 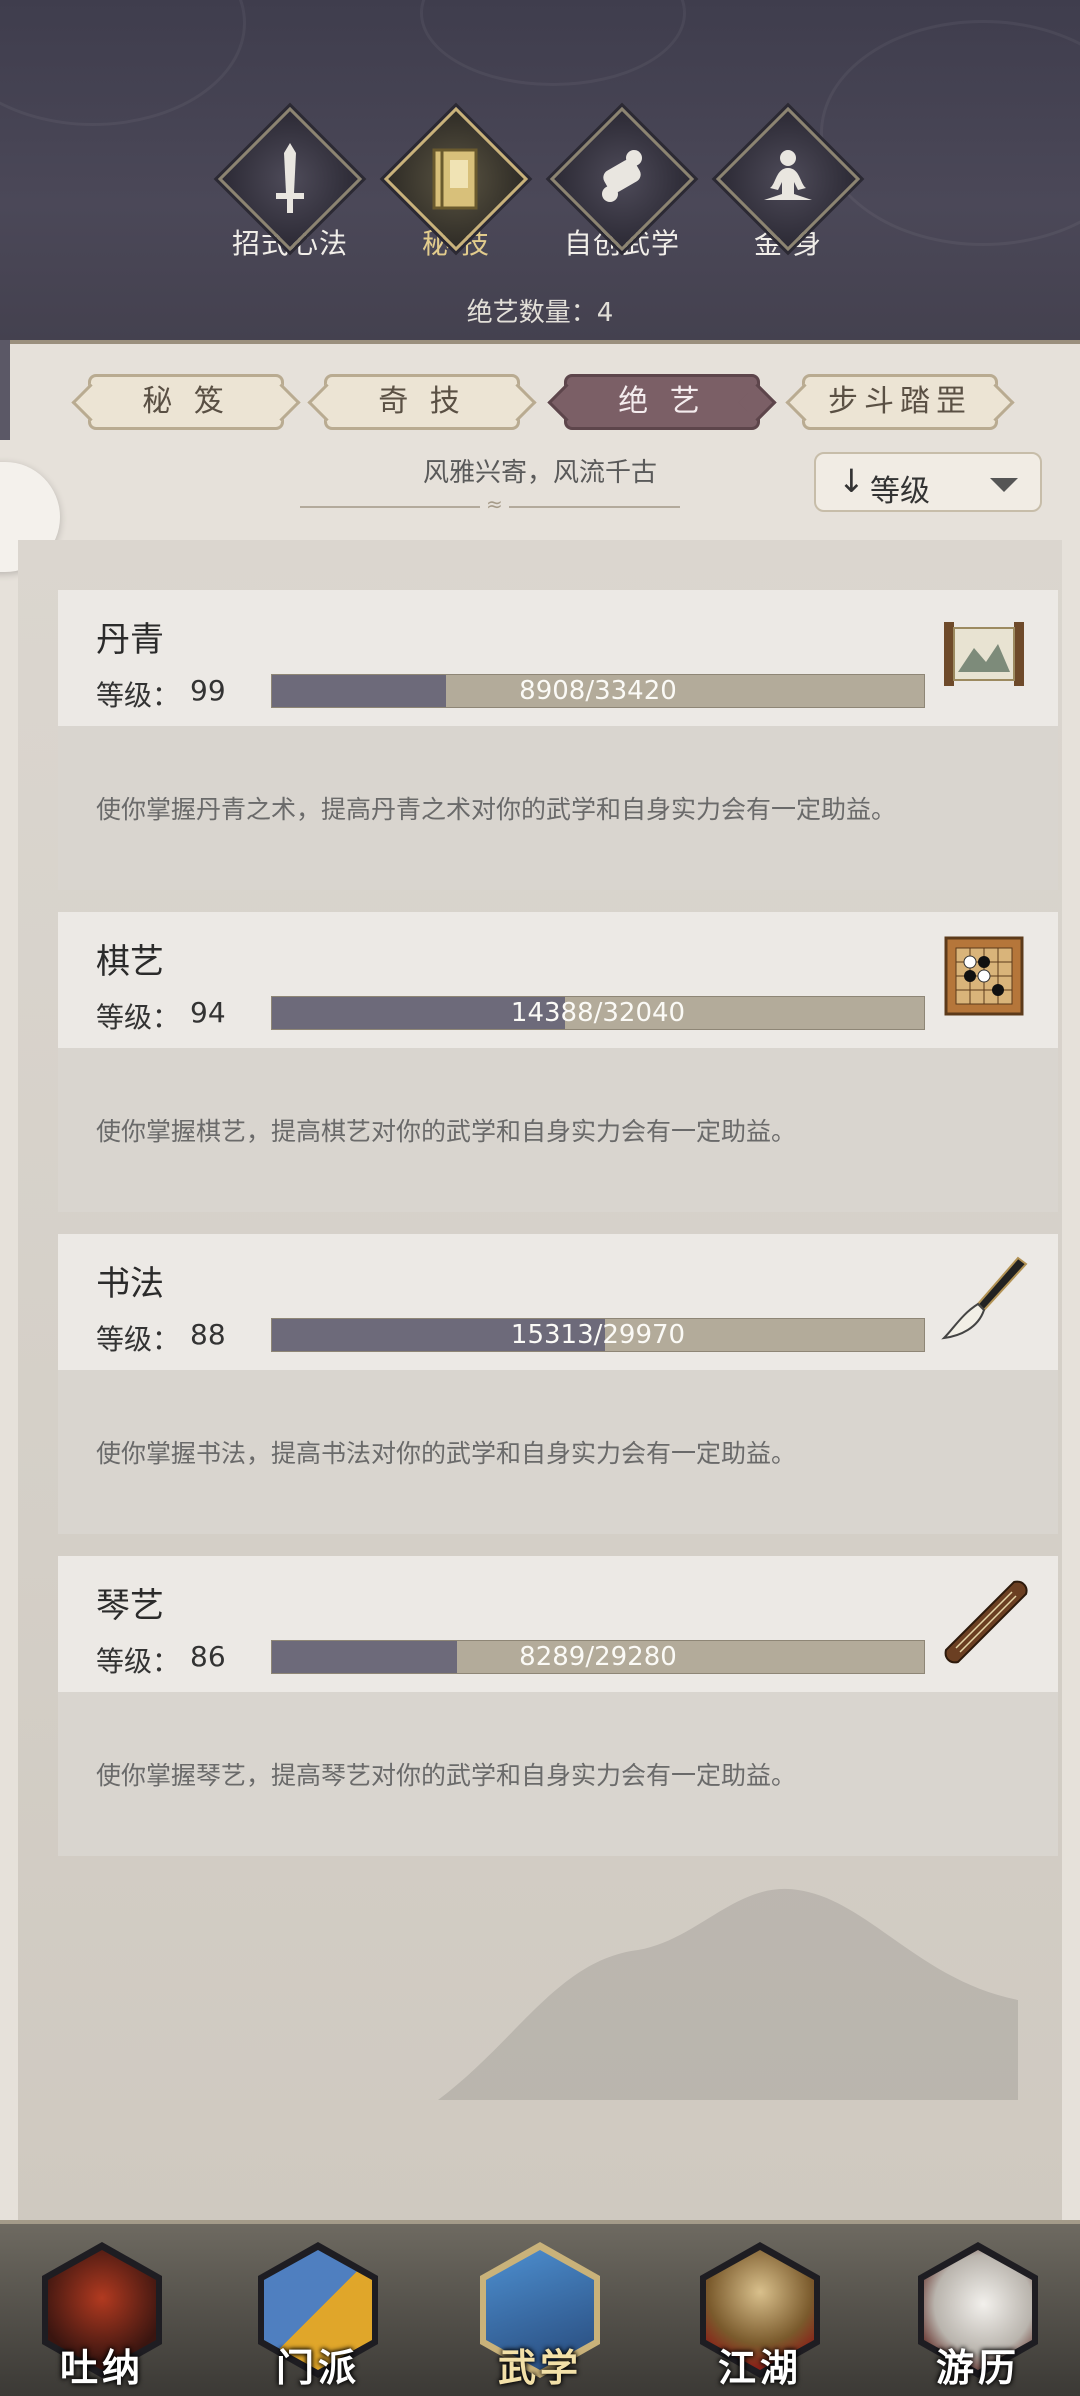 What do you see at coordinates (539, 473) in the screenshot?
I see `motto: 风雅兴寄，风流千古` at bounding box center [539, 473].